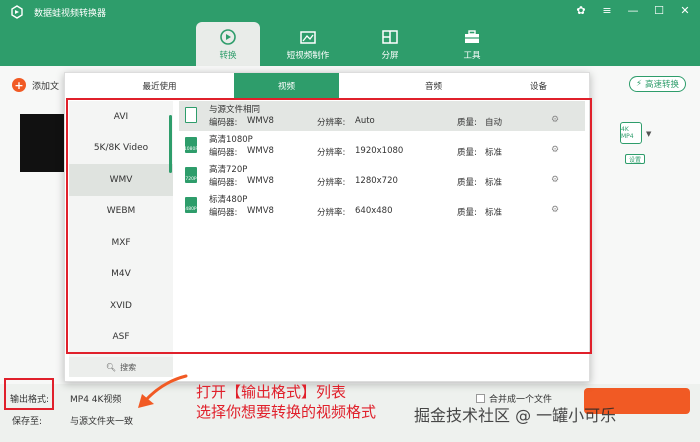  Describe the element at coordinates (538, 86) in the screenshot. I see `tab-device: 设备` at that location.